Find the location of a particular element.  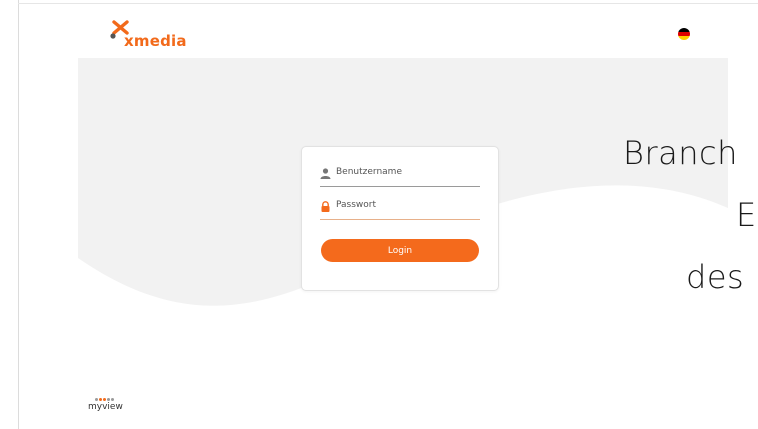

username-field: Benutzername is located at coordinates (400, 175).